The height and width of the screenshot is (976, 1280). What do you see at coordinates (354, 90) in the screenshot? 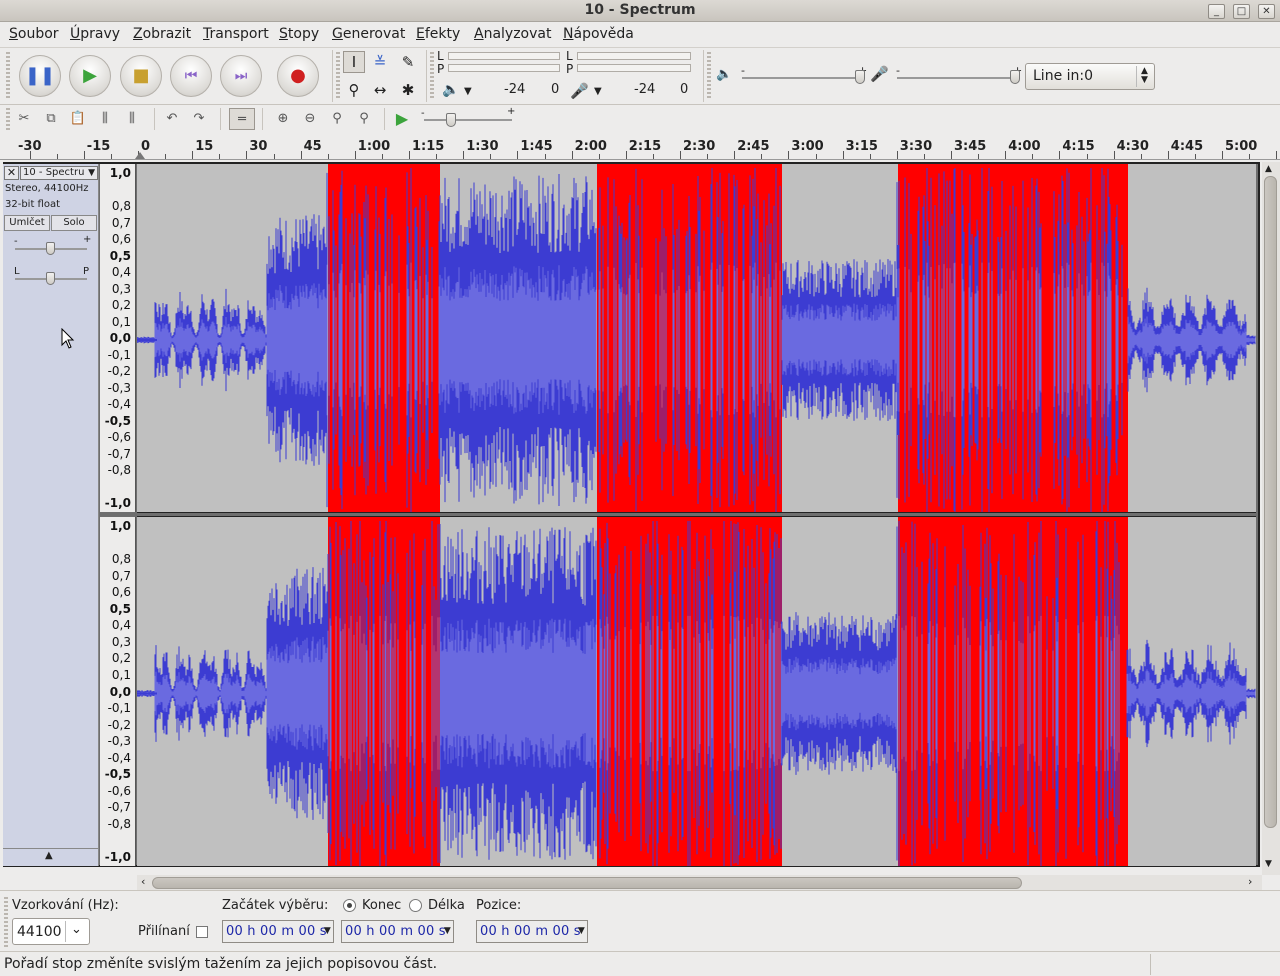
I see `zoom-tool: ⚲` at bounding box center [354, 90].